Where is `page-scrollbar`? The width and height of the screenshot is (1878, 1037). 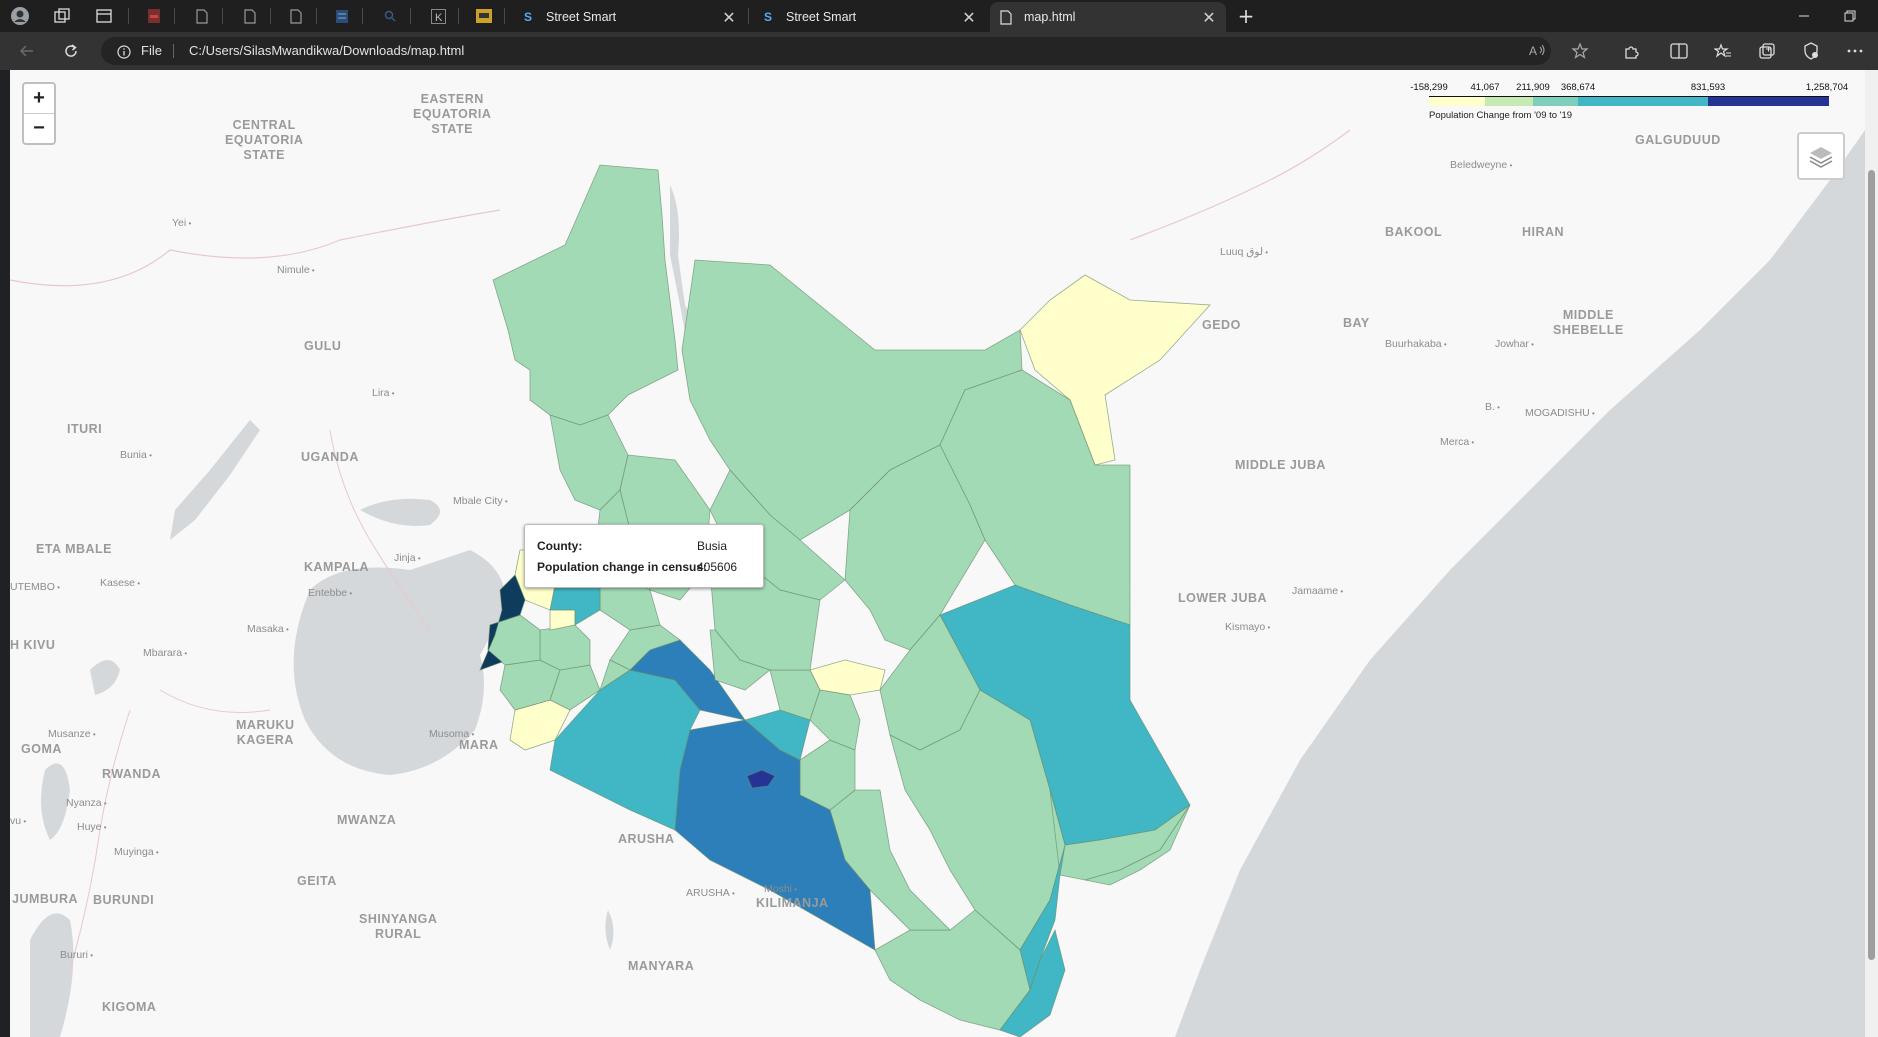
page-scrollbar is located at coordinates (1871, 553).